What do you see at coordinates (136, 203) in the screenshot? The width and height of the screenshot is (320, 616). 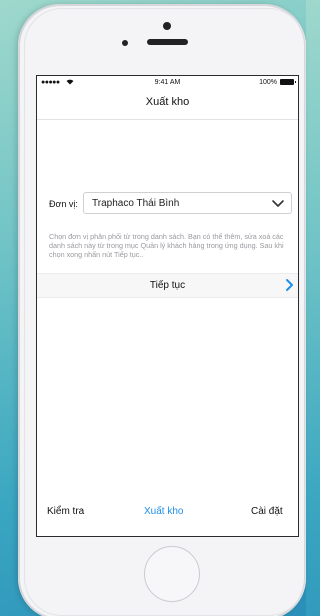 I see `unit-select-value: Traphaco Thái Bình` at bounding box center [136, 203].